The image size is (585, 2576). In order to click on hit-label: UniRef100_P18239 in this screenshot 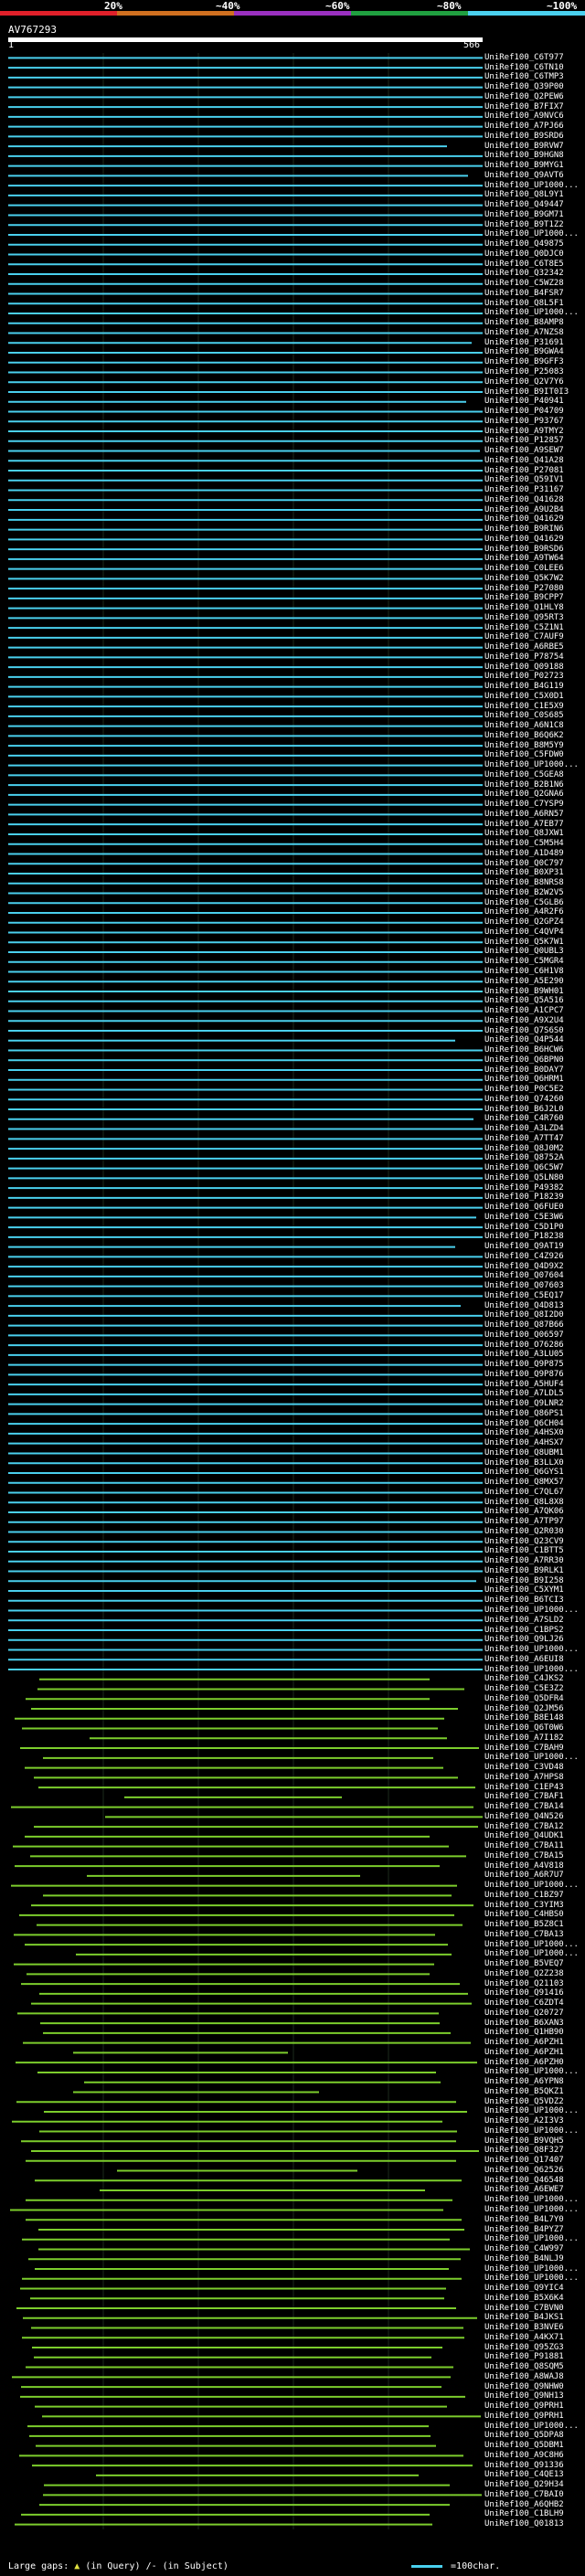, I will do `click(524, 1198)`.